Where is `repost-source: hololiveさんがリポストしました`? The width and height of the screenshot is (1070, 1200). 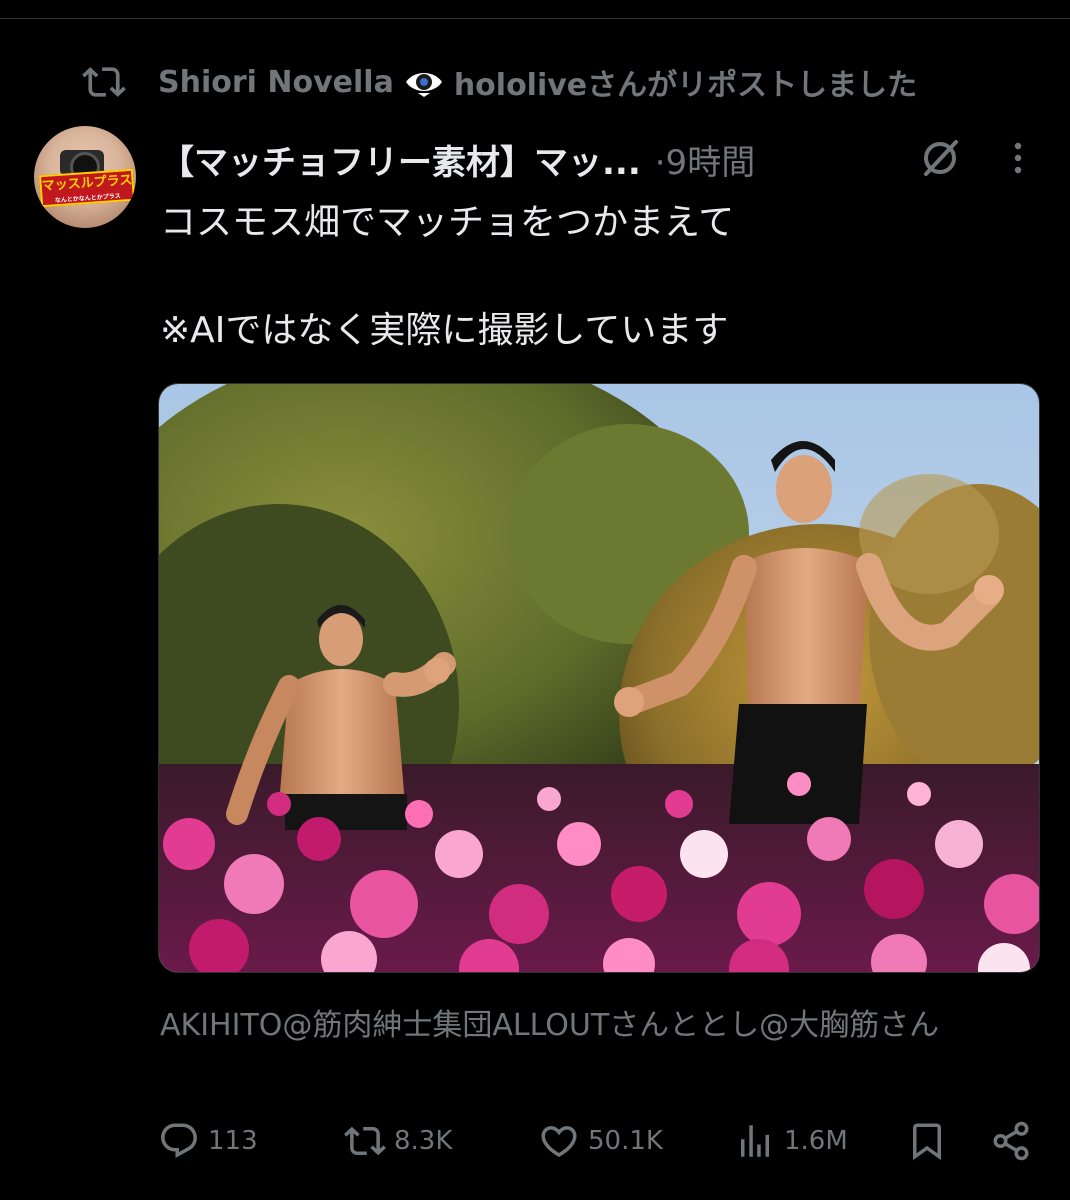 repost-source: hololiveさんがリポストしました is located at coordinates (685, 85).